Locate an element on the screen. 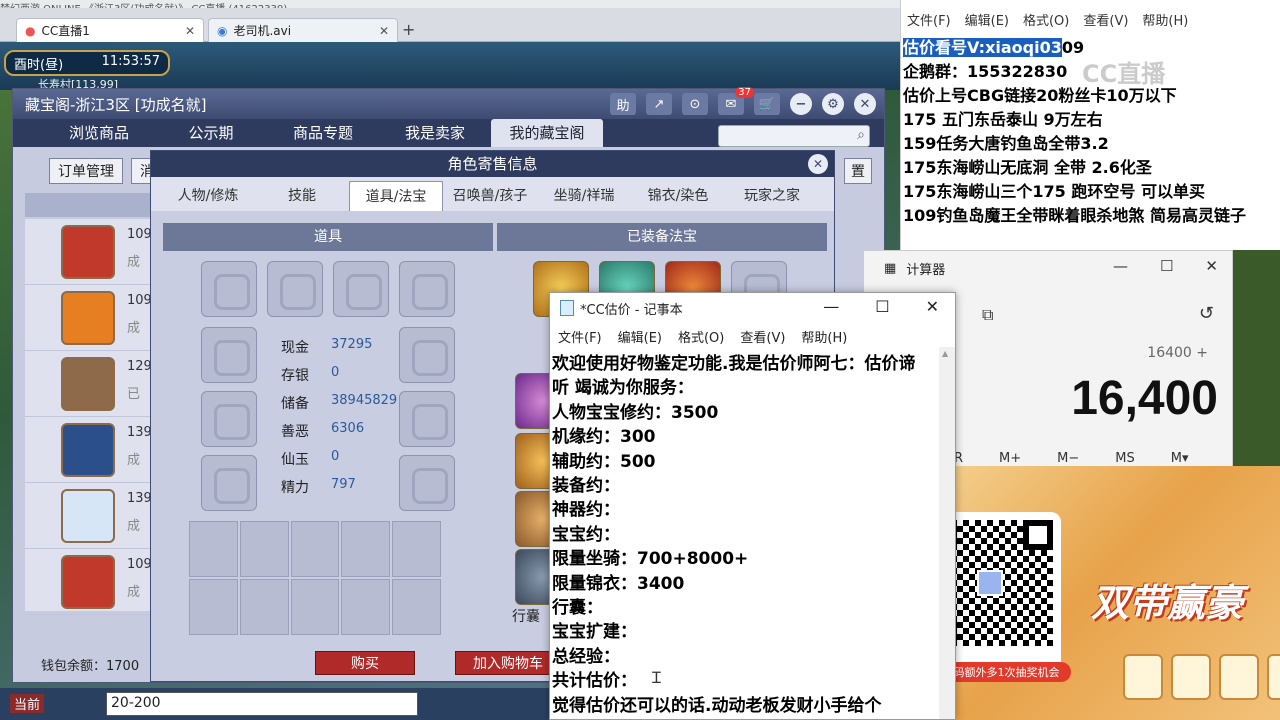 This screenshot has height=720, width=1280. nav-seller: 我是卖家 is located at coordinates (435, 133).